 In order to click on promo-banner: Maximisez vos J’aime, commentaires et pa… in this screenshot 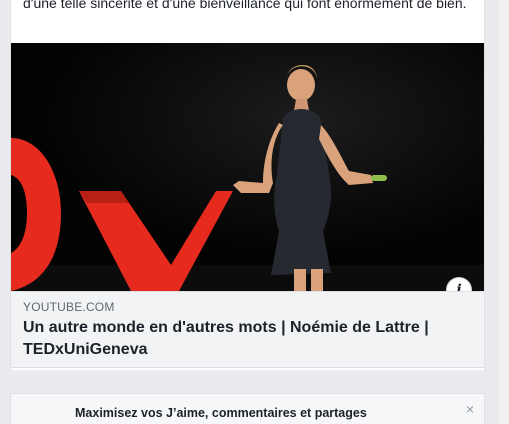, I will do `click(247, 408)`.